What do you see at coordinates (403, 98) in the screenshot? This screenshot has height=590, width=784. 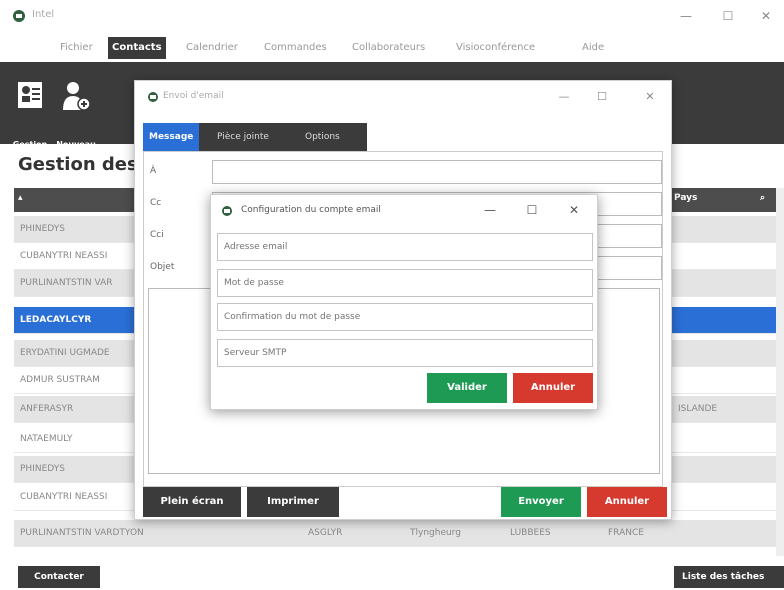 I see `email-dialog-titlebar: Envoi d'email — ☐ ✕` at bounding box center [403, 98].